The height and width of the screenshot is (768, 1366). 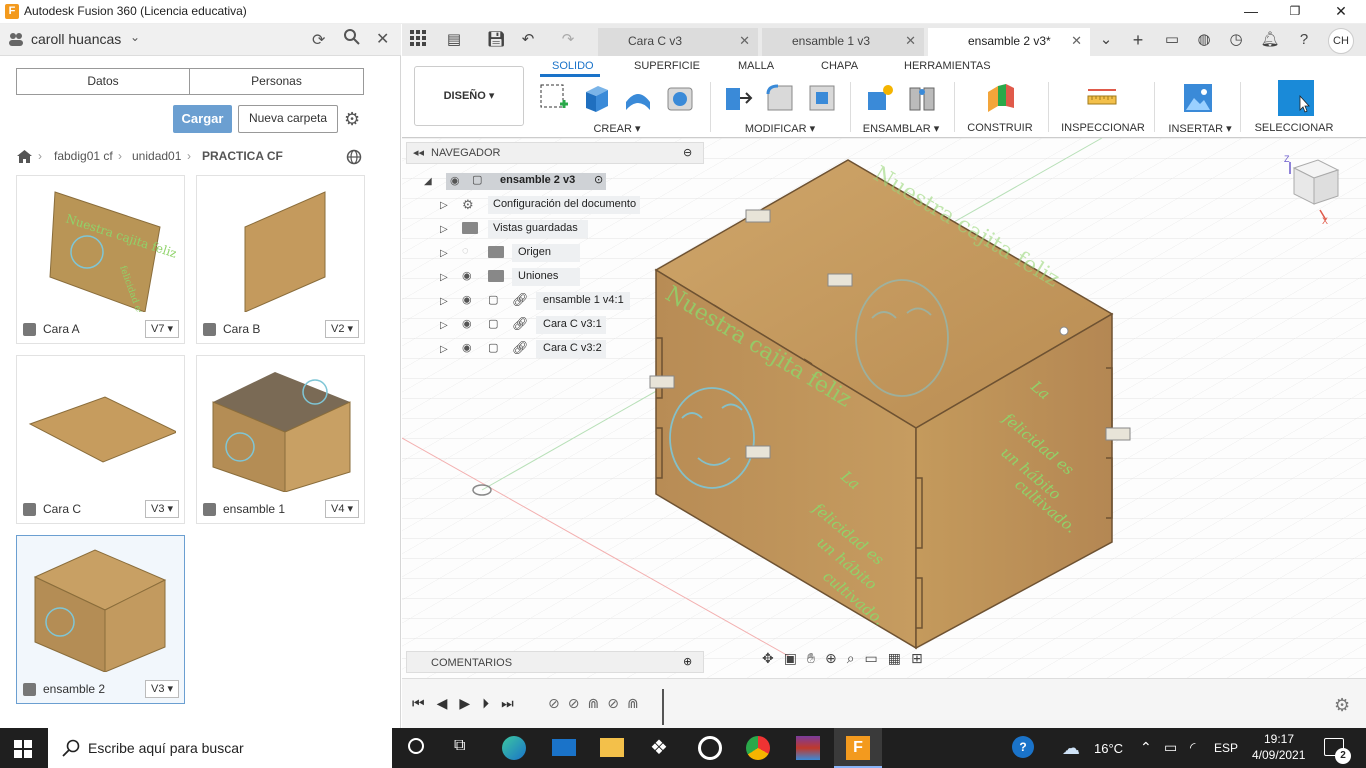 What do you see at coordinates (1341, 12) in the screenshot?
I see `close-button: ✕` at bounding box center [1341, 12].